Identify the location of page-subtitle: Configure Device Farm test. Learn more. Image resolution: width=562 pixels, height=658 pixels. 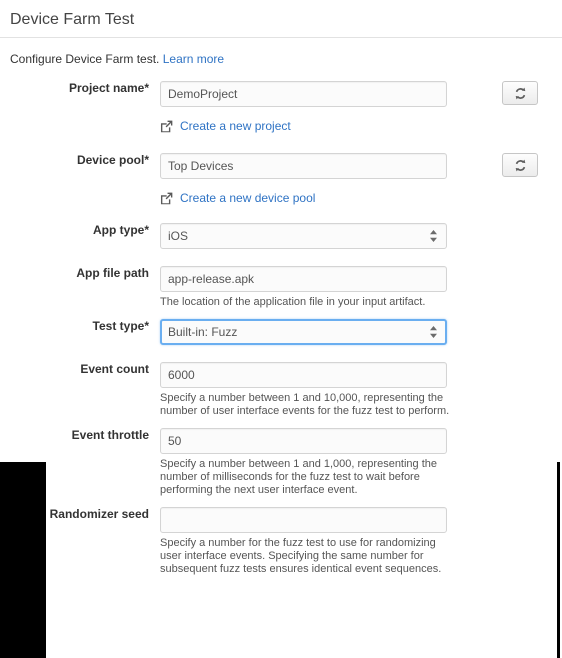
(281, 52).